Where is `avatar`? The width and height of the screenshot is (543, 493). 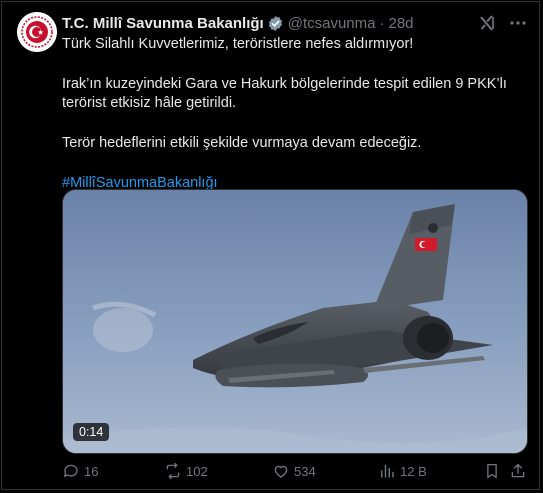
avatar is located at coordinates (37, 32).